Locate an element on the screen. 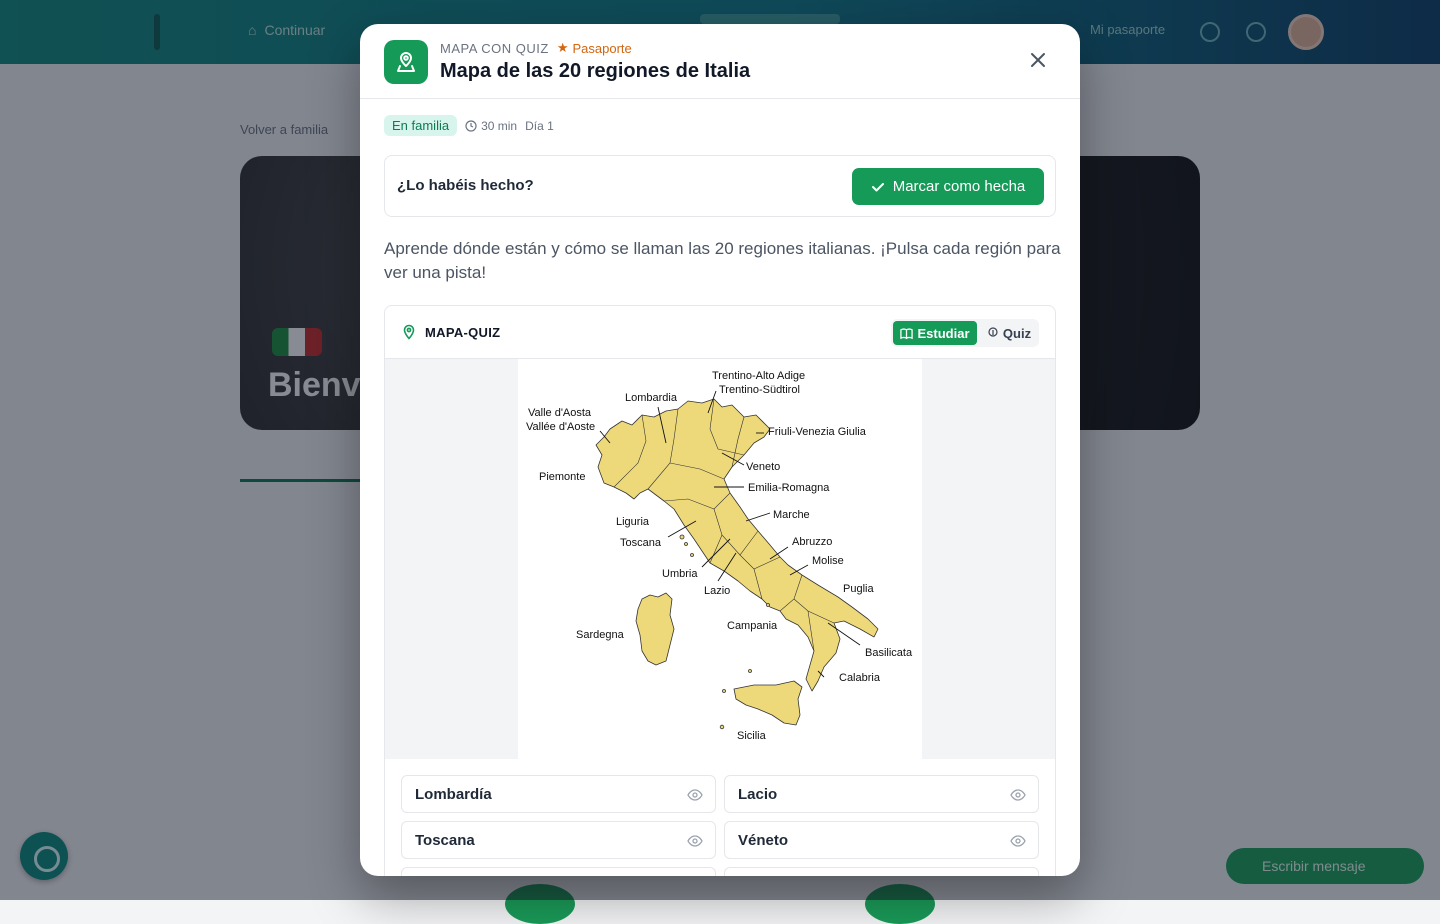 This screenshot has width=1440, height=924. label-abruzzo: Abruzzo is located at coordinates (812, 542).